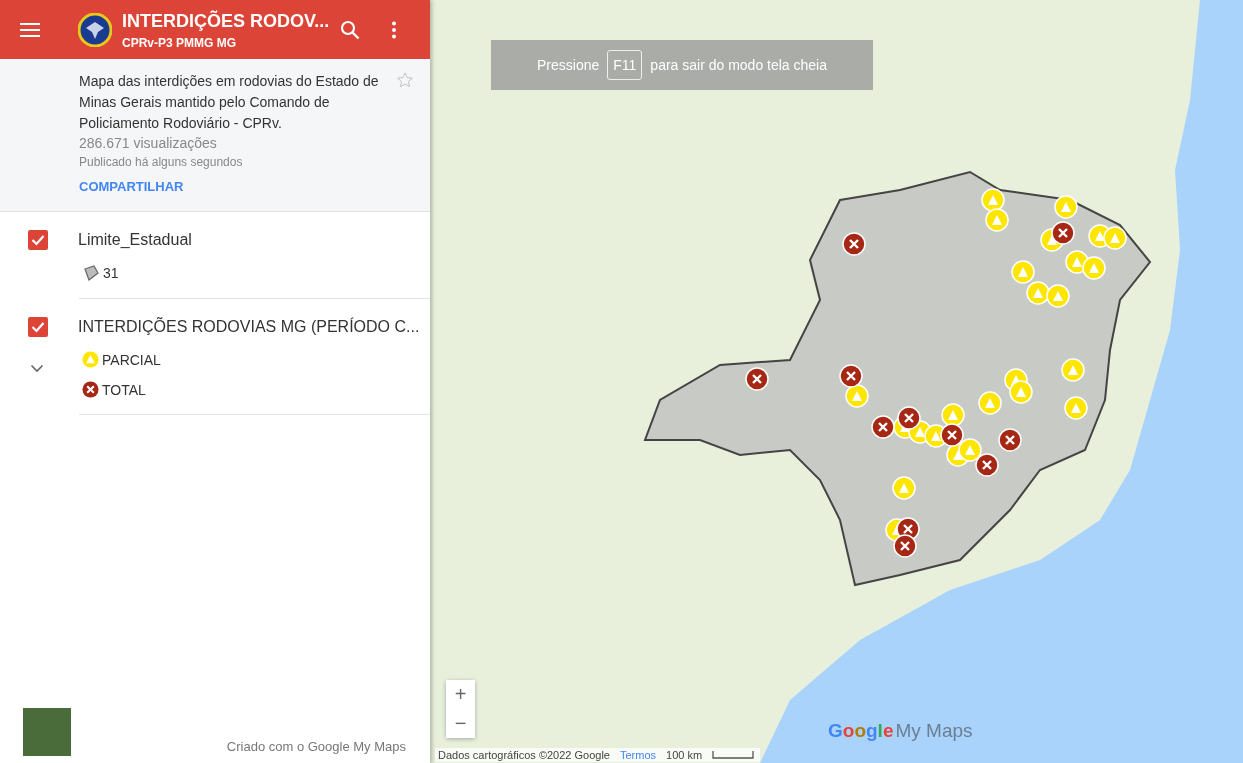  I want to click on map-description: Mapa das interdições em rodovias do Estado de Minas Gerais mantido pelo Comando de Policiamento Rodoviário - CPRv., so click(229, 102).